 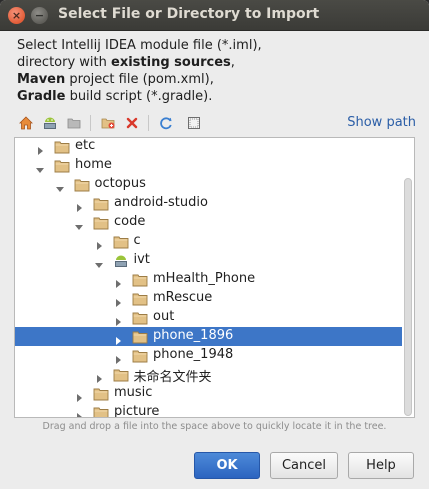 I want to click on tree-item-out: out, so click(x=208, y=317).